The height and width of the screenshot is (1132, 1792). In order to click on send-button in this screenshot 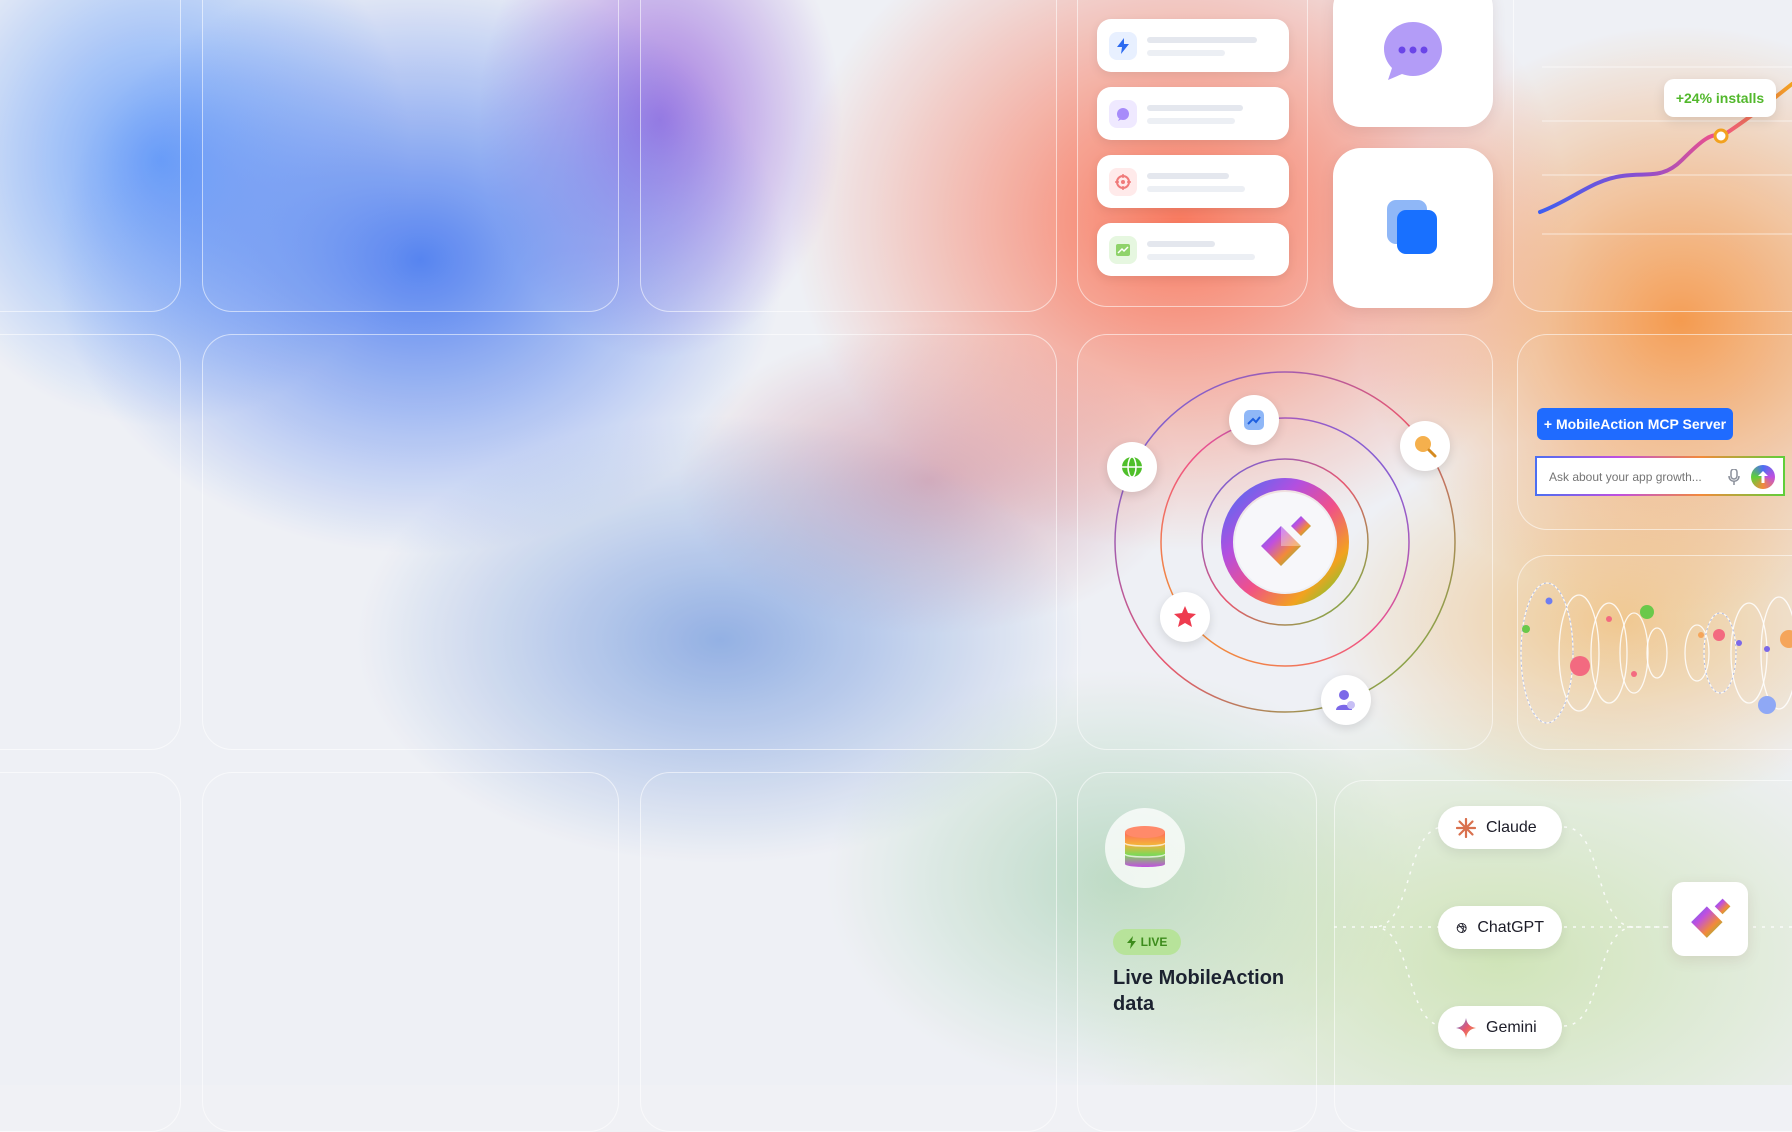, I will do `click(1763, 477)`.